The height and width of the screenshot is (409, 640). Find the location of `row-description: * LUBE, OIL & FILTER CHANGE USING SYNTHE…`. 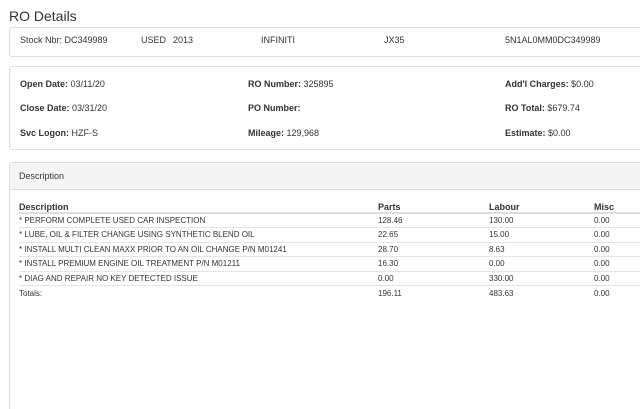

row-description: * LUBE, OIL & FILTER CHANGE USING SYNTHE… is located at coordinates (198, 234).